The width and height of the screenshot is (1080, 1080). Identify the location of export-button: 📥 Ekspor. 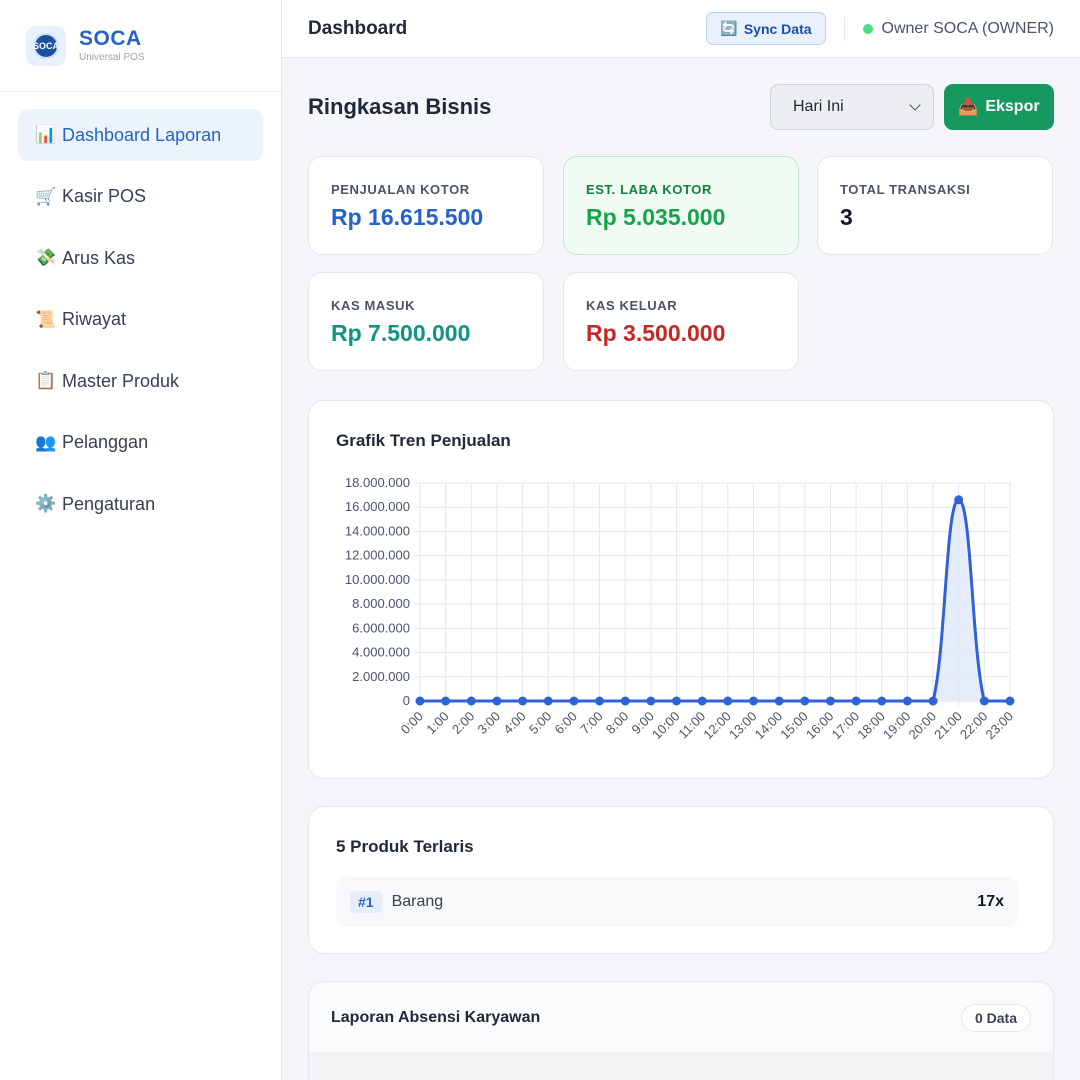
(999, 107).